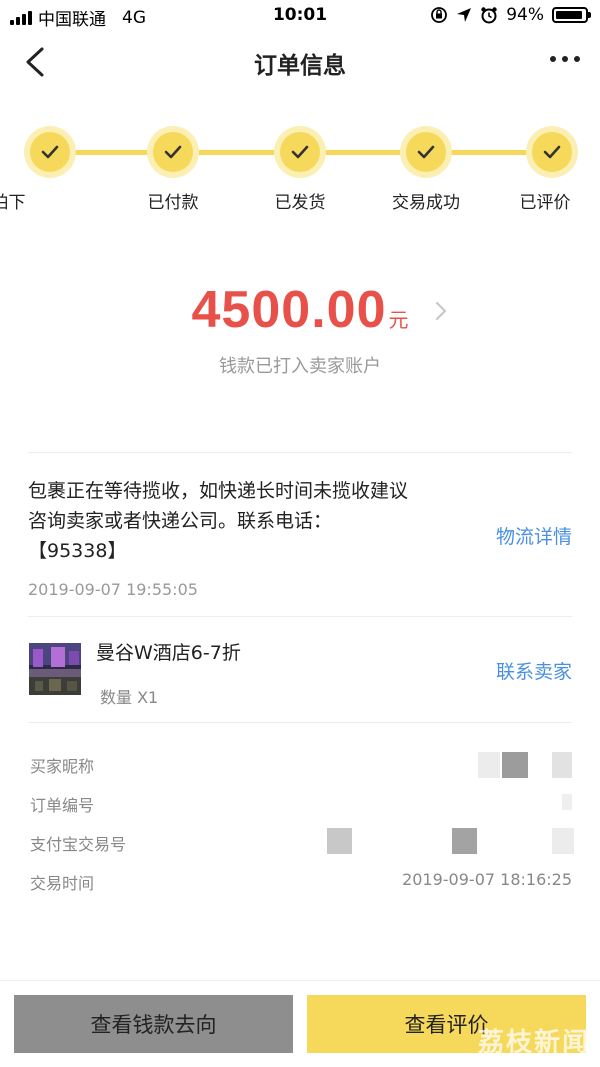 This screenshot has height=1067, width=600. Describe the element at coordinates (62, 805) in the screenshot. I see `order-number-label: 订单编号` at that location.